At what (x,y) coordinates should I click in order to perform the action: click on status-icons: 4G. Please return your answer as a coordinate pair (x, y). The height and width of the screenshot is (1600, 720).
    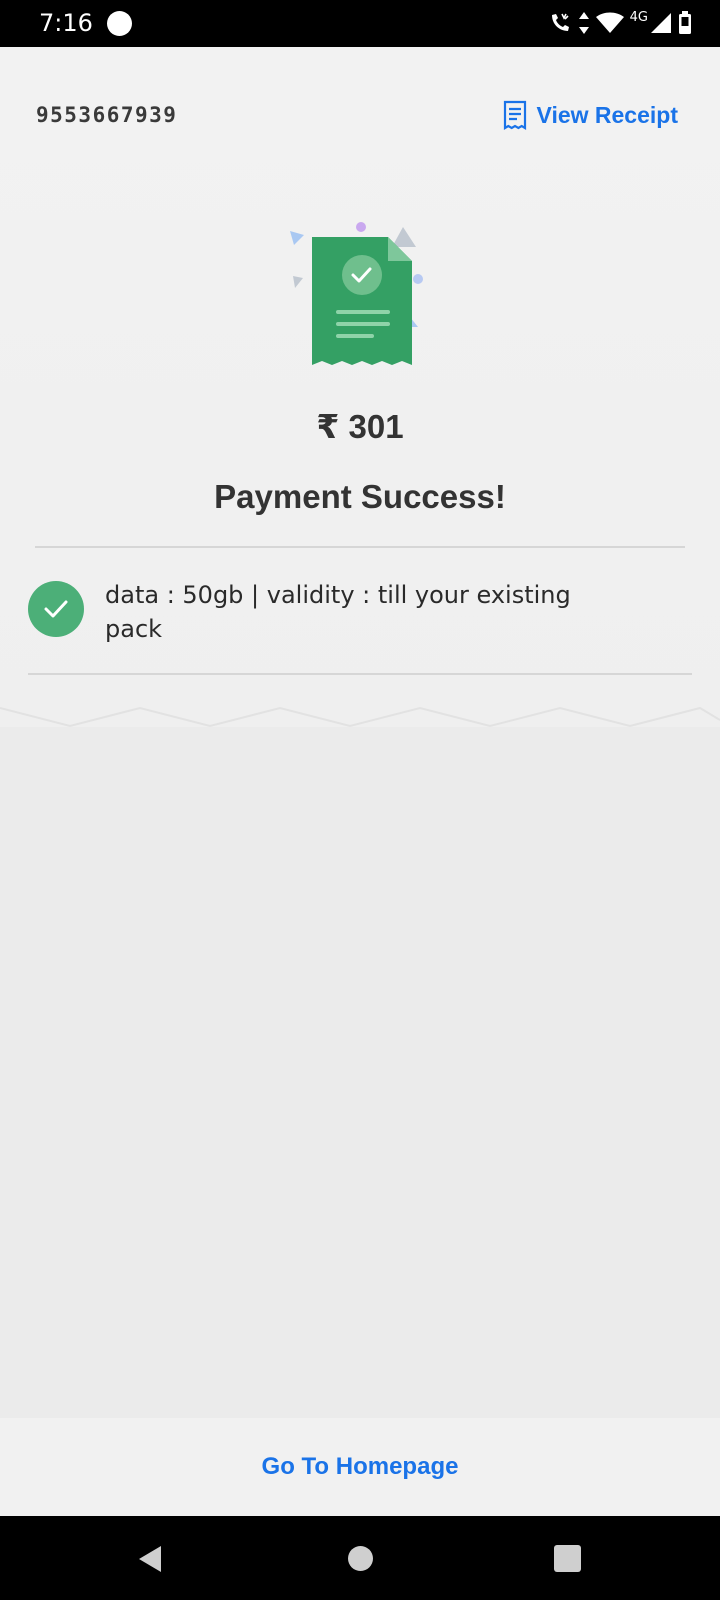
    Looking at the image, I should click on (620, 23).